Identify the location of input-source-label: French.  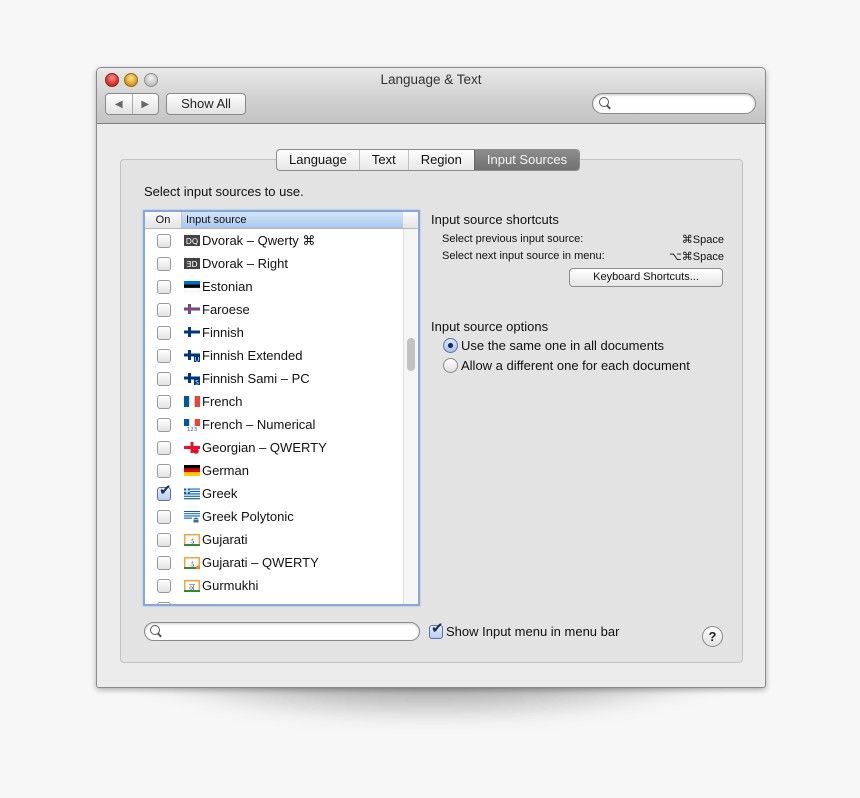
(222, 401).